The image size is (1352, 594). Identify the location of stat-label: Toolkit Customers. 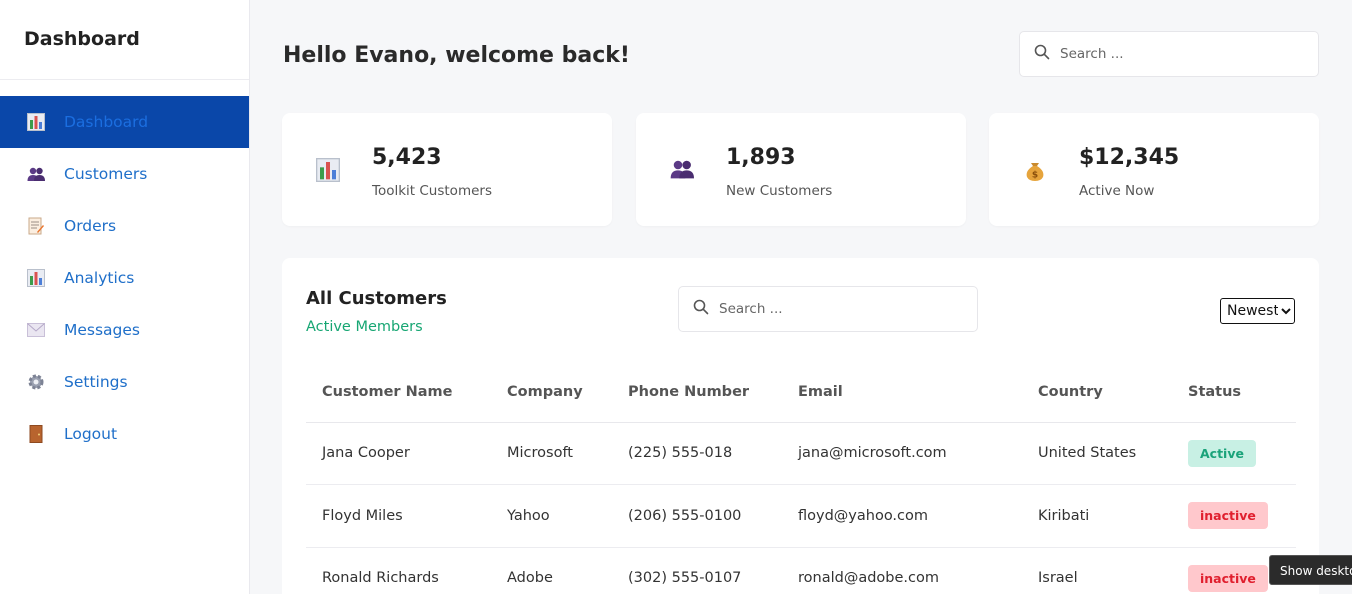
(432, 191).